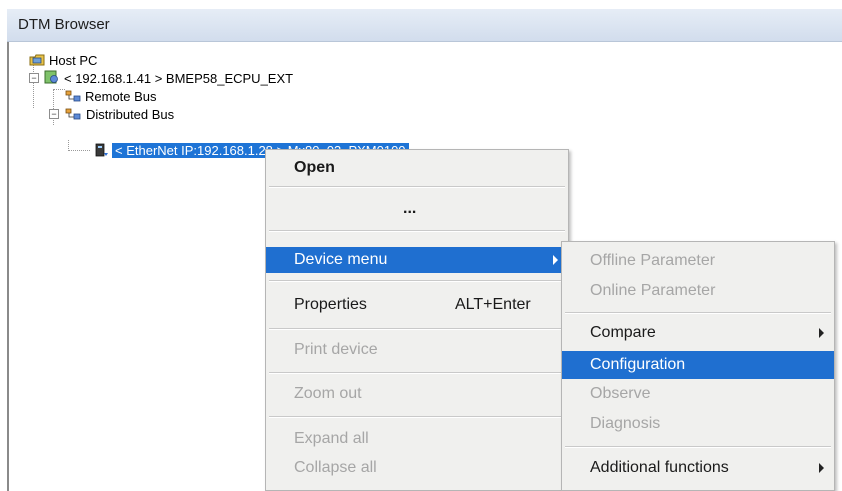 The width and height of the screenshot is (842, 491). I want to click on menu-item-zoom-out: Zoom out, so click(417, 395).